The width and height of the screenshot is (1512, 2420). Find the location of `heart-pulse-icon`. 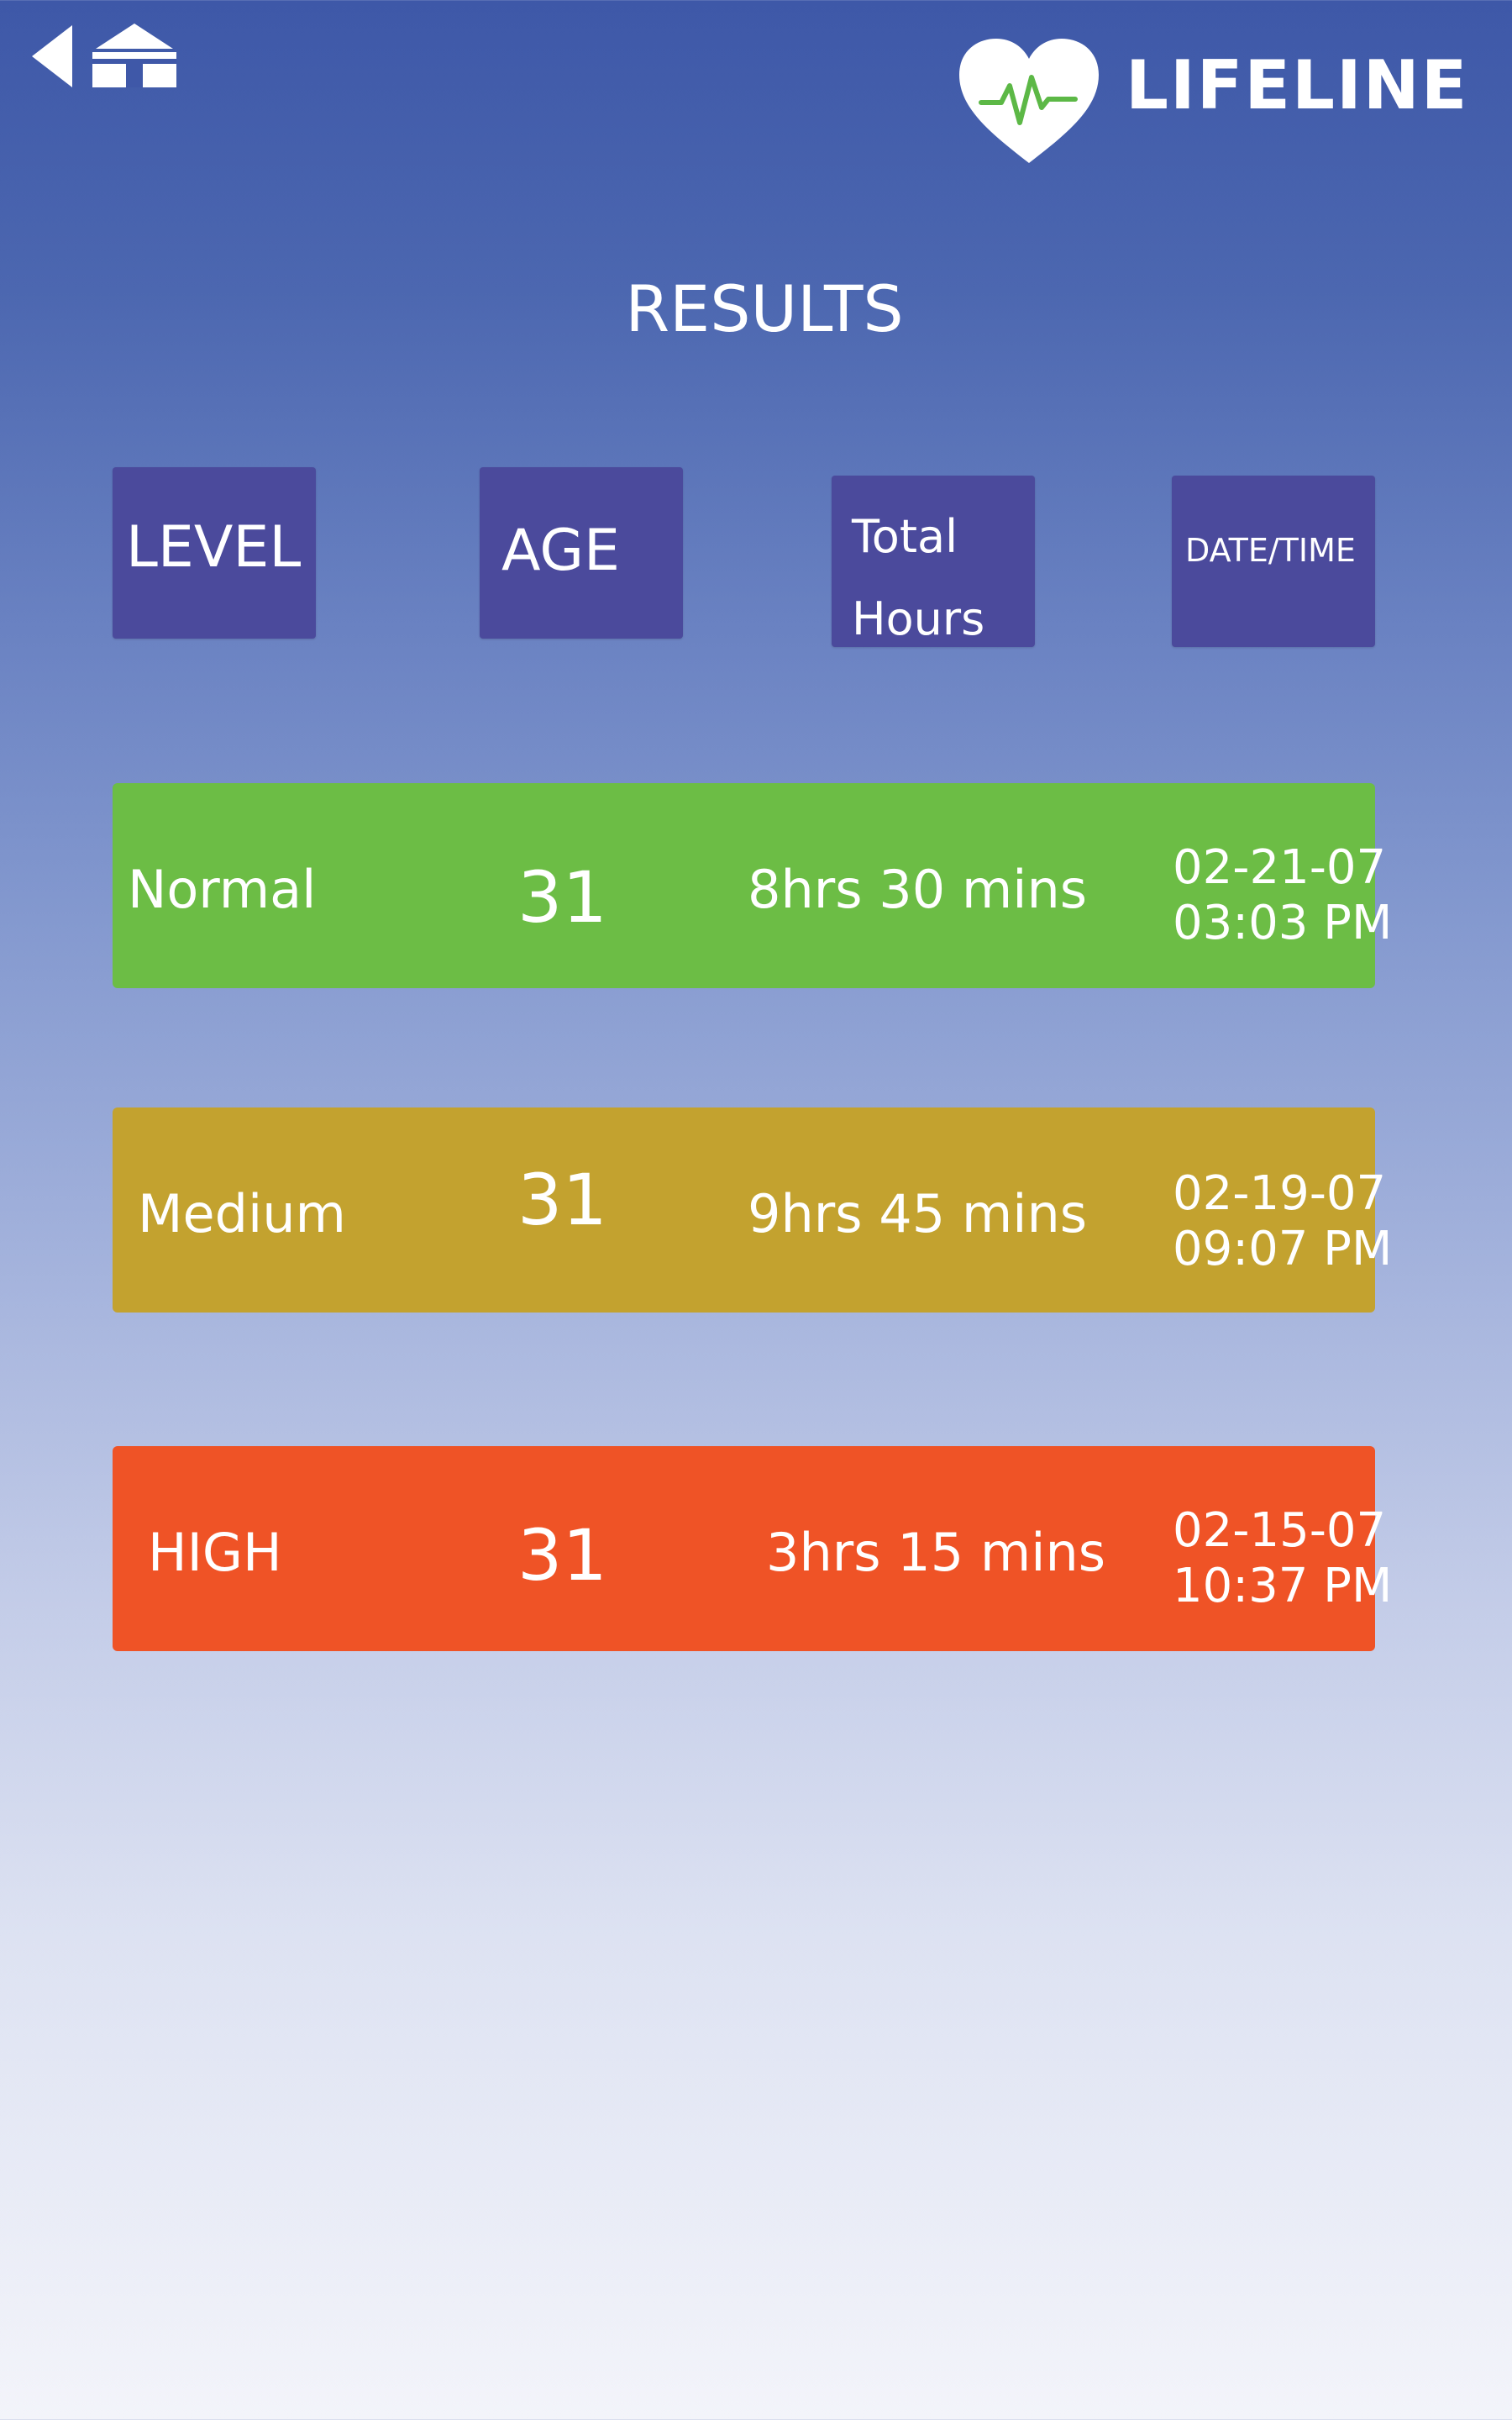

heart-pulse-icon is located at coordinates (1029, 102).